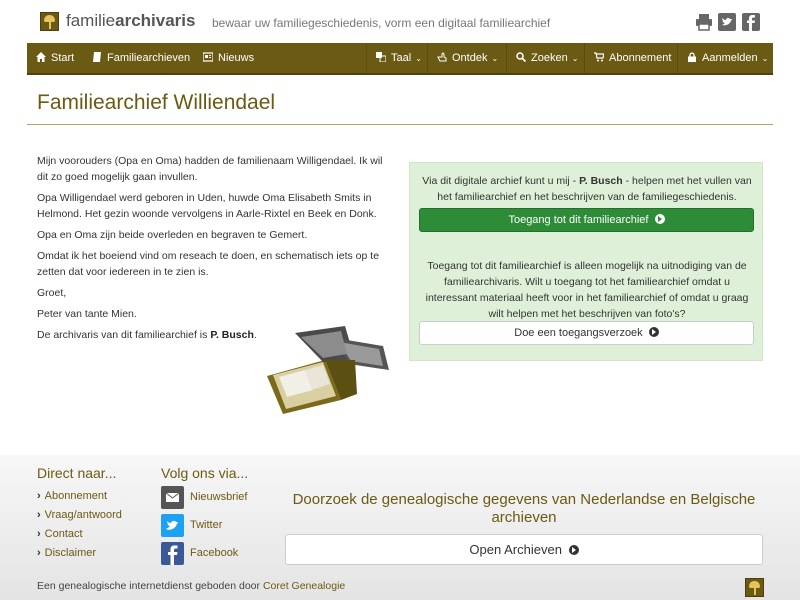 The width and height of the screenshot is (800, 600). Describe the element at coordinates (52, 293) in the screenshot. I see `story-paragraph: Groet,` at that location.